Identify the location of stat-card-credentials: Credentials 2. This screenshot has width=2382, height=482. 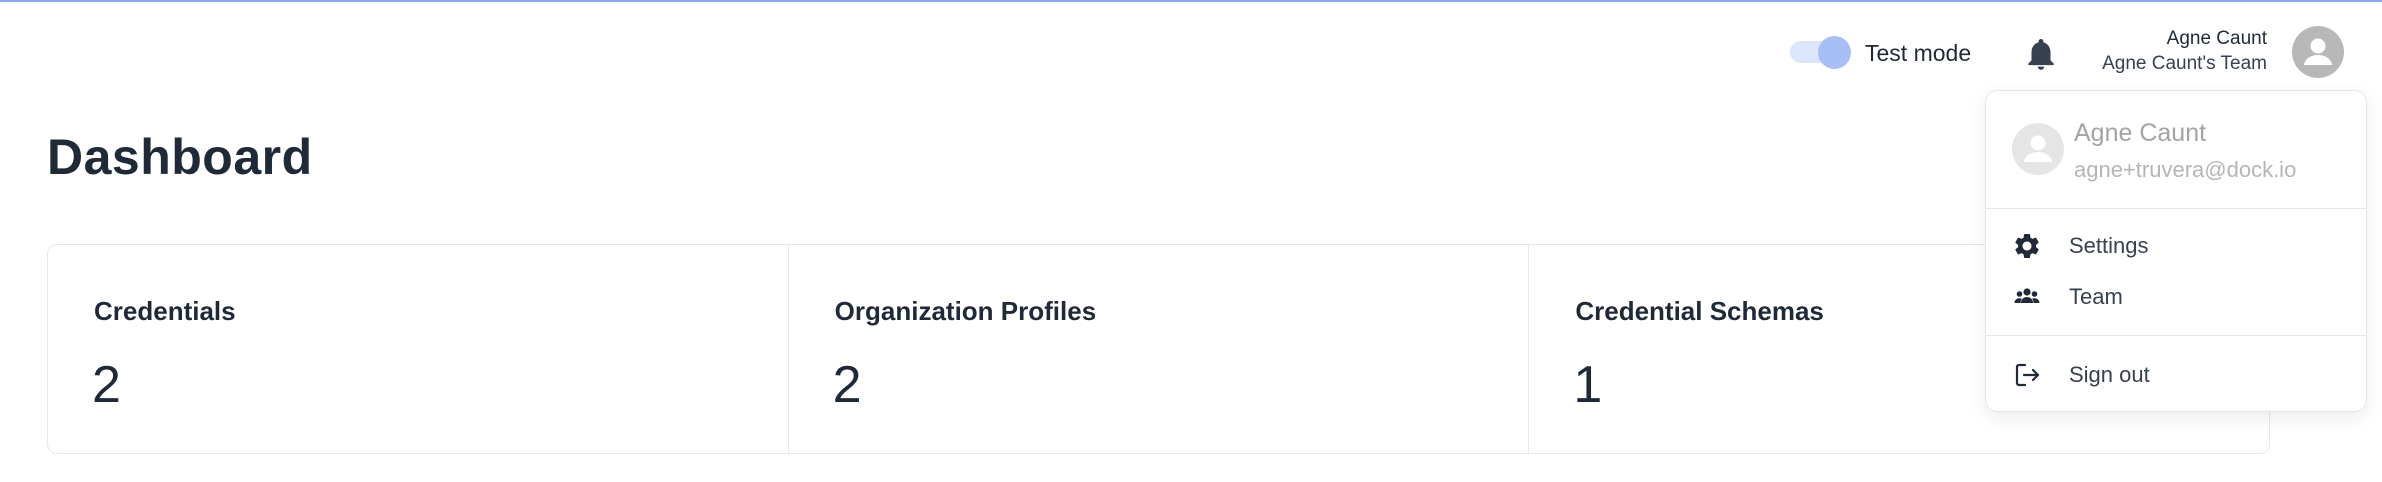
(418, 349).